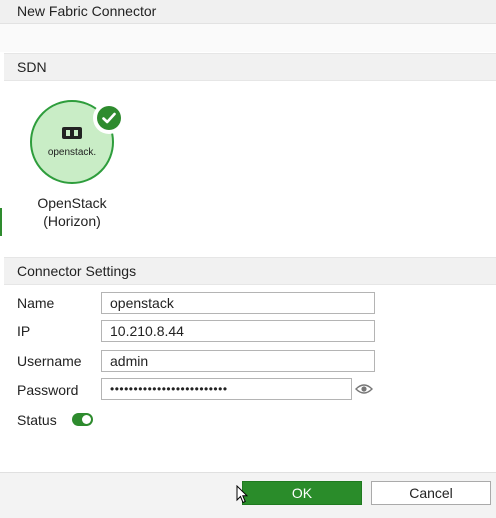  I want to click on mouse-cursor-icon, so click(242, 494).